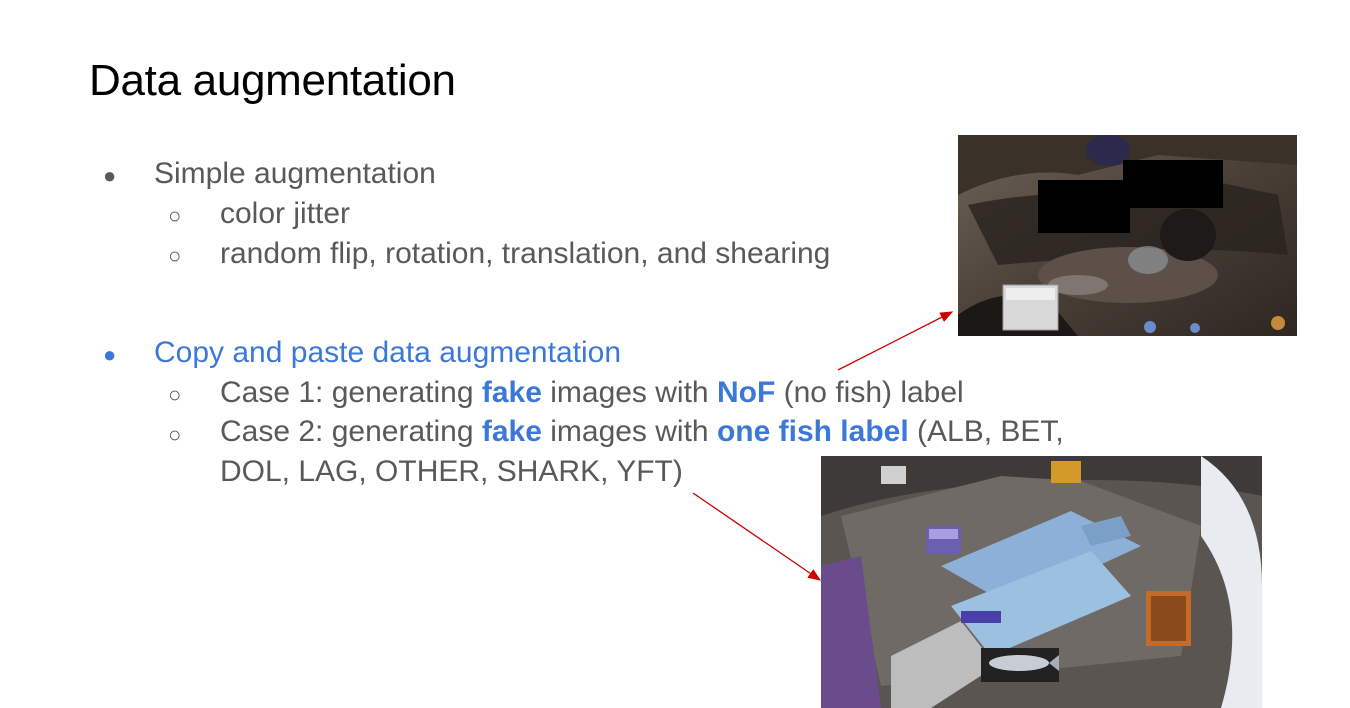  What do you see at coordinates (757, 536) in the screenshot?
I see `arrow-to-fish-photo` at bounding box center [757, 536].